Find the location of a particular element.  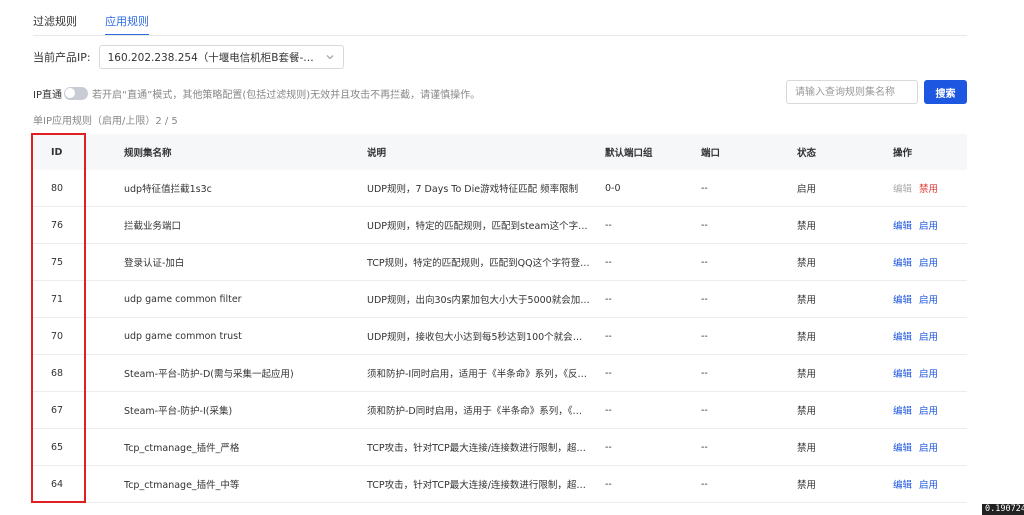

coordinate-readout: 0.190724 is located at coordinates (1003, 509).